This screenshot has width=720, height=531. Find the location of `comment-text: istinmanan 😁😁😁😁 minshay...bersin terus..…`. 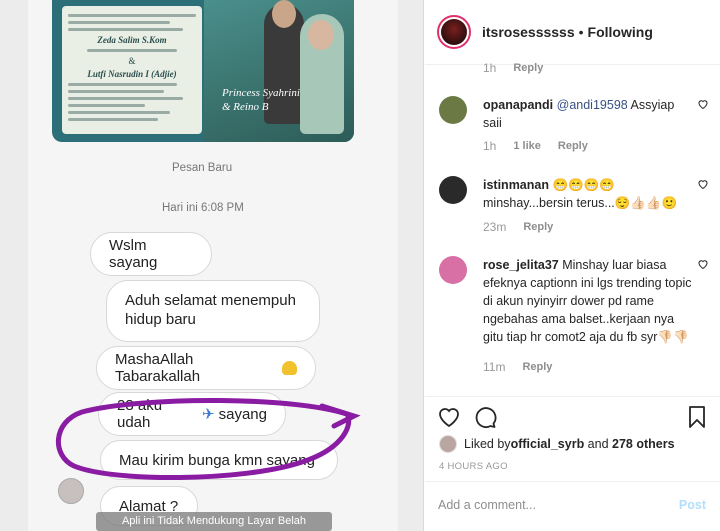

comment-text: istinmanan 😁😁😁😁 minshay...bersin terus..… is located at coordinates (580, 194).